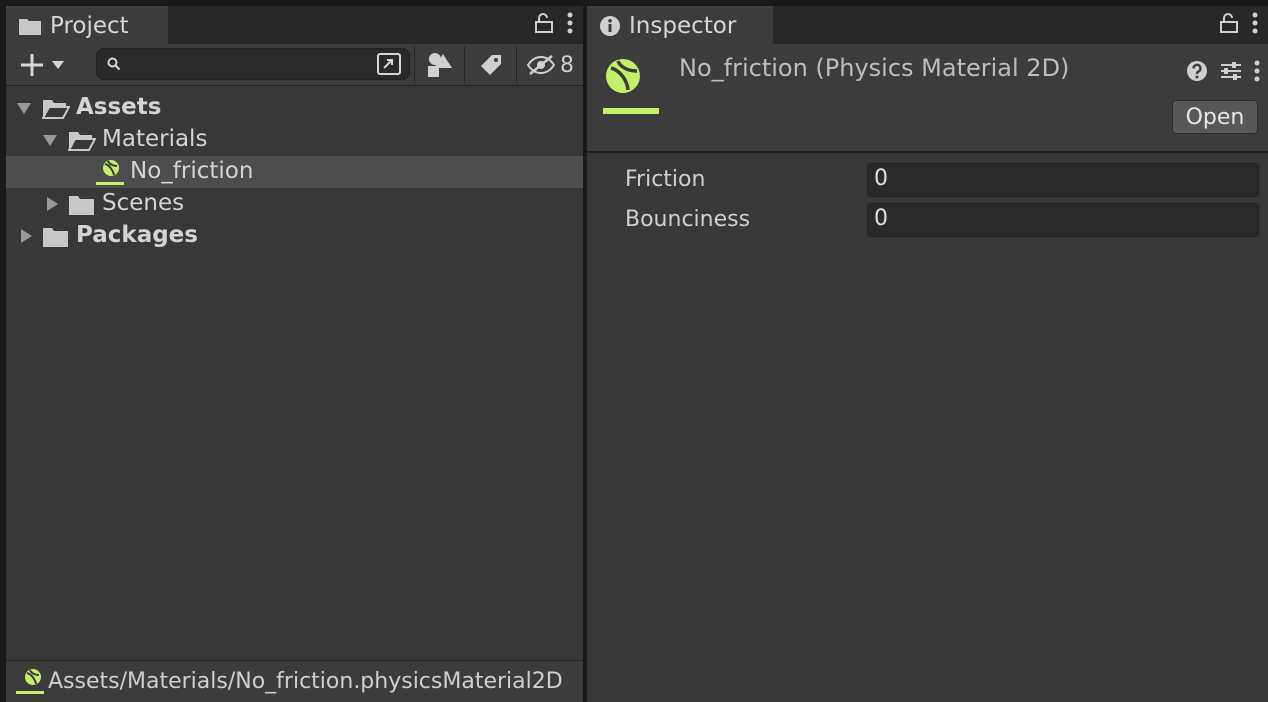 Image resolution: width=1268 pixels, height=702 pixels. What do you see at coordinates (294, 108) in the screenshot?
I see `tree-item-assets: Assets` at bounding box center [294, 108].